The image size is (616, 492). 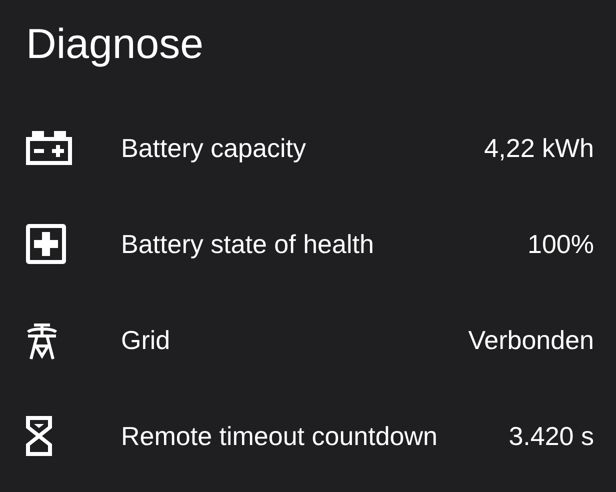 I want to click on row-value: Verbonden, so click(x=531, y=340).